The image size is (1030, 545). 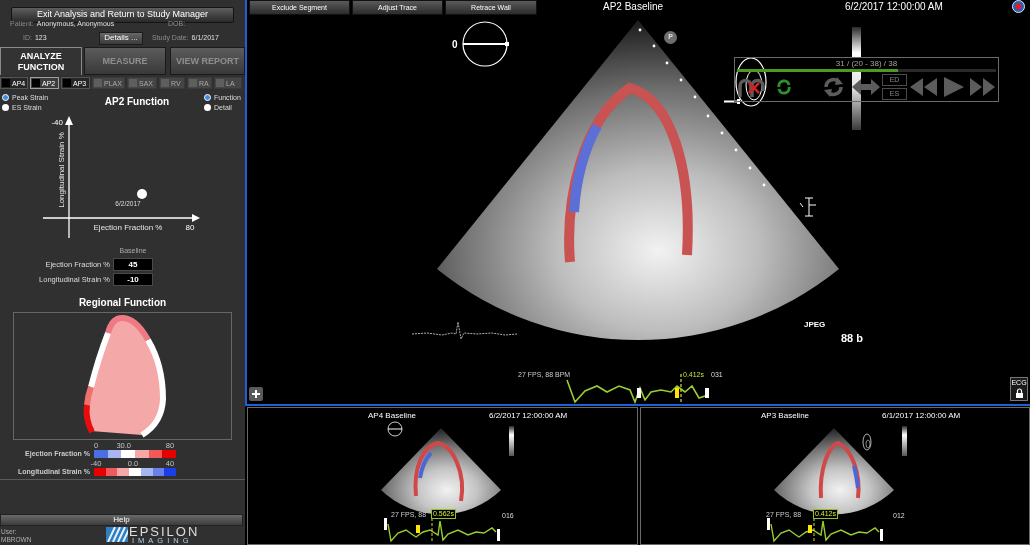 I want to click on view-title: AP3 Baseline, so click(x=785, y=416).